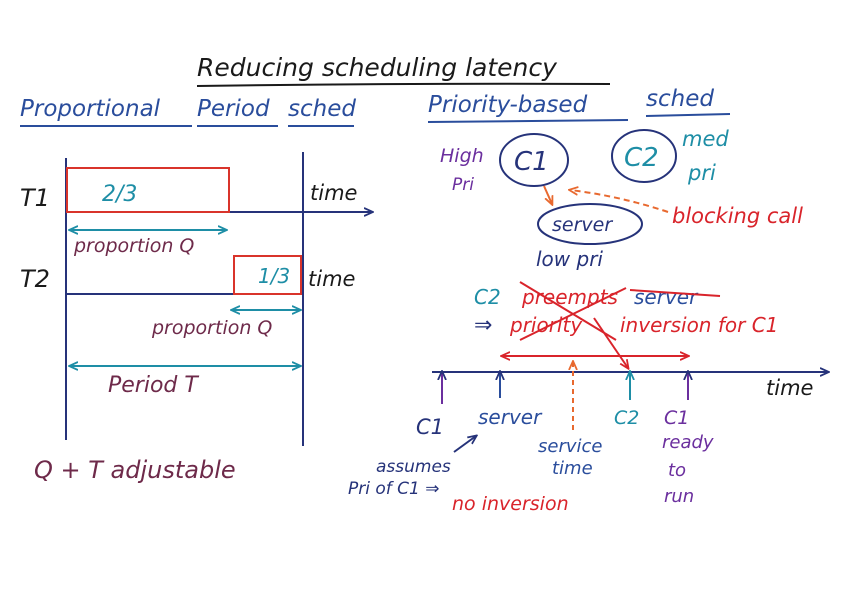 Image resolution: width=859 pixels, height=590 pixels. What do you see at coordinates (135, 470) in the screenshot?
I see `adjustable-note: Q + T adjustable` at bounding box center [135, 470].